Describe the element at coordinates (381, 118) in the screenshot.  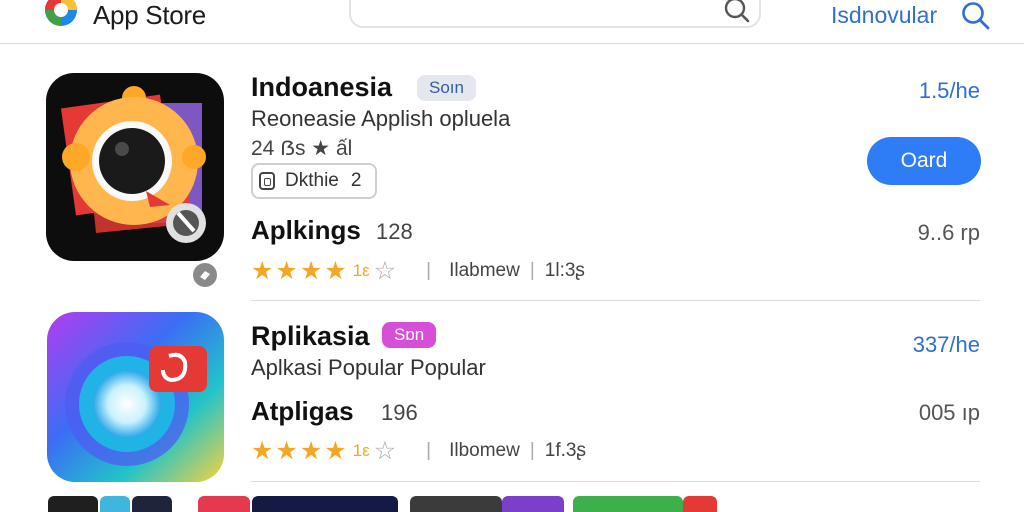
I see `app-subtitle: Reoneasie Applish opluela` at that location.